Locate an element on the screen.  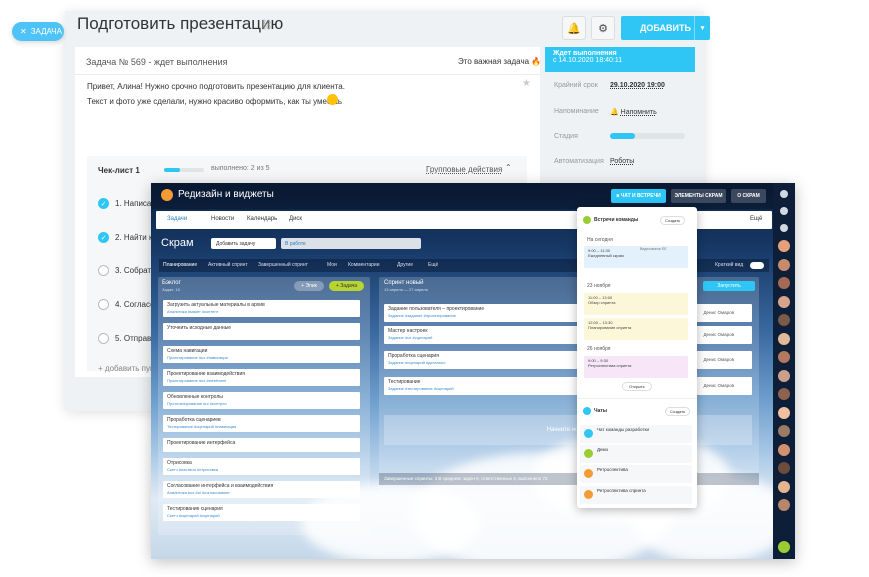
event-item: 11:00 – 13:00 Обзор спринта is located at coordinates (636, 304).